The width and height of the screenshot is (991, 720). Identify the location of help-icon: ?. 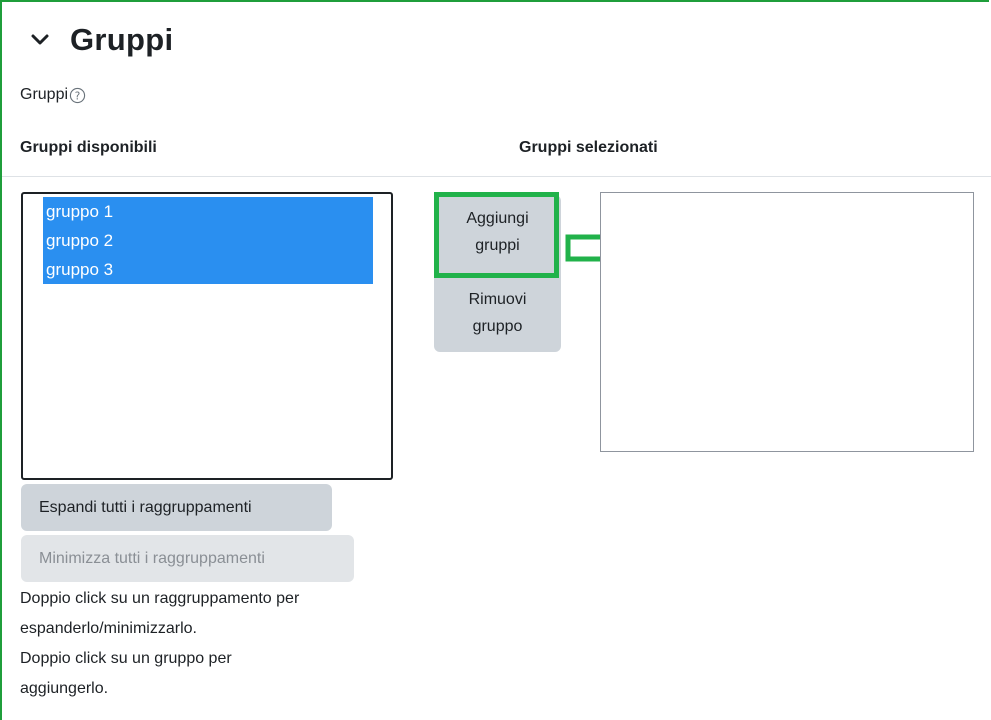
(77, 95).